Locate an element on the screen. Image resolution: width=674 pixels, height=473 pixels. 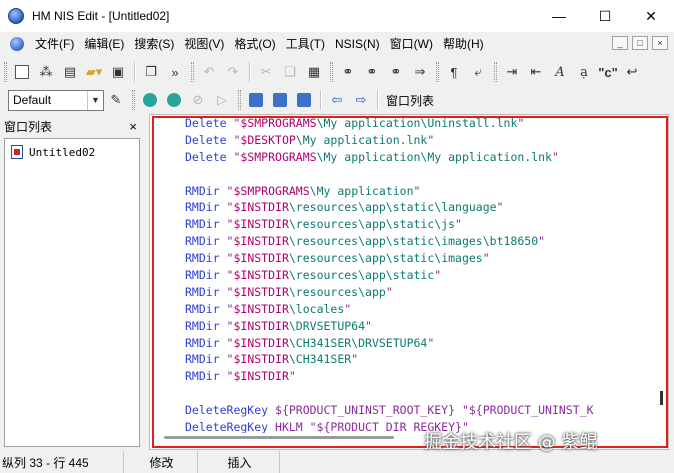
tile-vertical-button is located at coordinates (304, 100).